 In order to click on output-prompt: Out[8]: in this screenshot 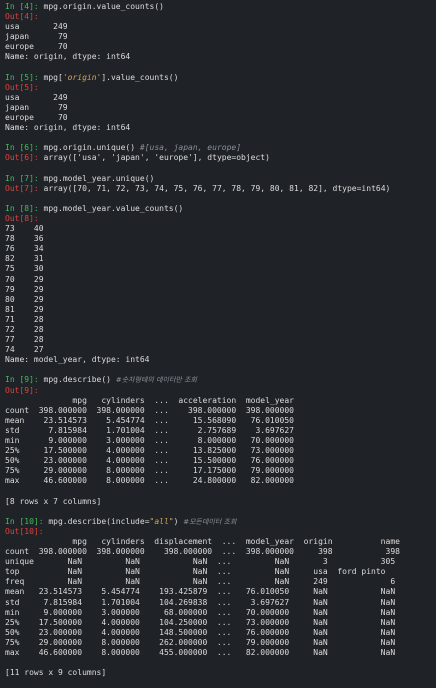, I will do `click(22, 218)`.